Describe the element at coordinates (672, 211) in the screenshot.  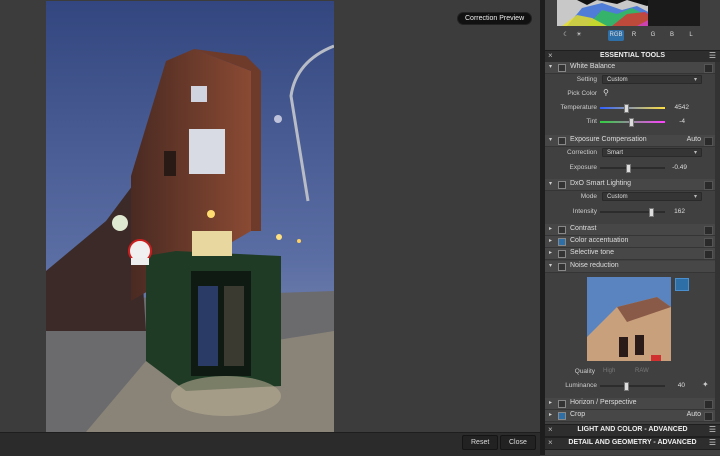
I see `intensity-value: 162` at that location.